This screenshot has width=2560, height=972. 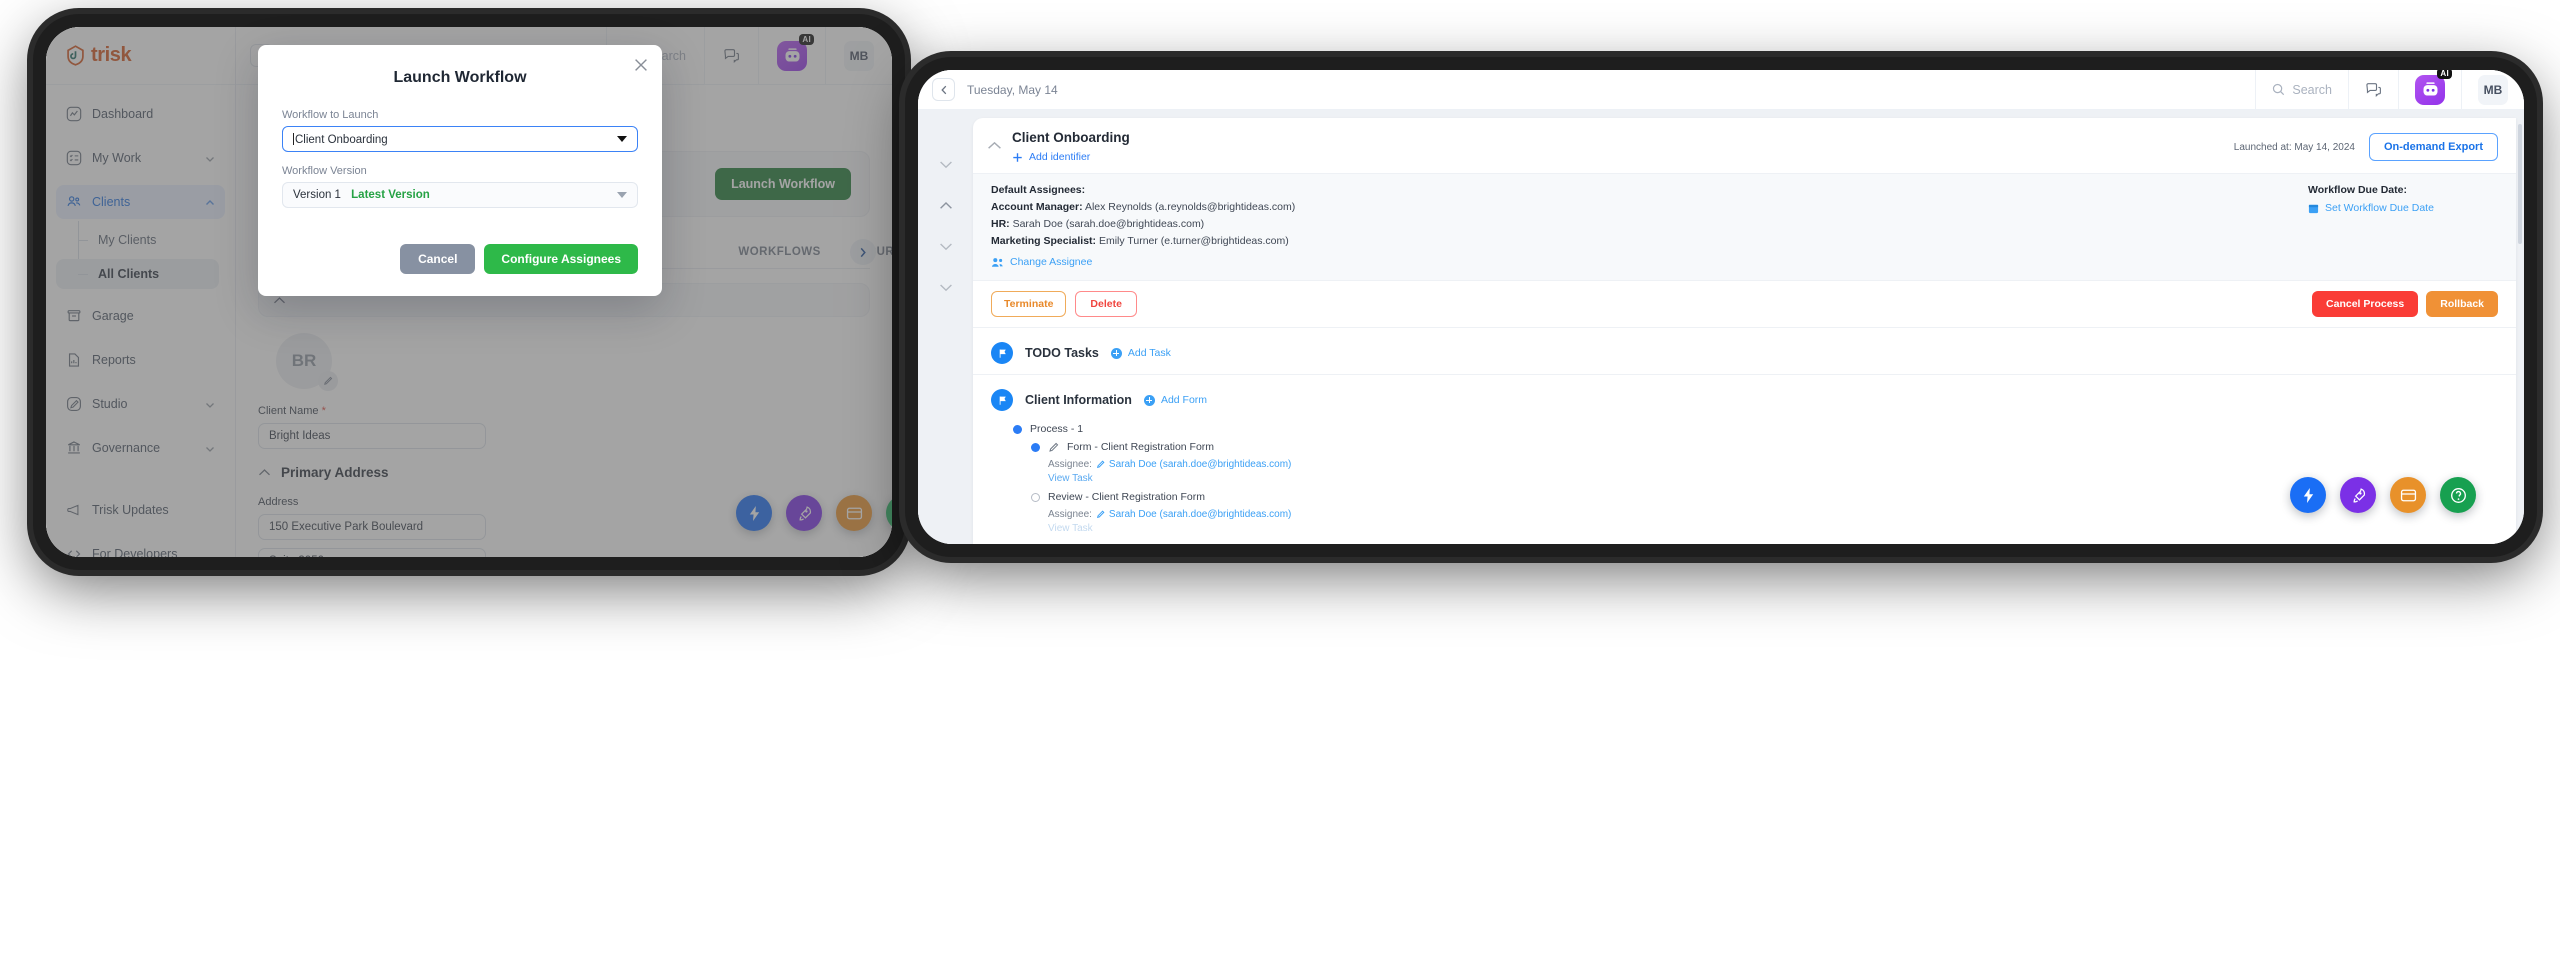 I want to click on automation-fab, so click(x=2308, y=495).